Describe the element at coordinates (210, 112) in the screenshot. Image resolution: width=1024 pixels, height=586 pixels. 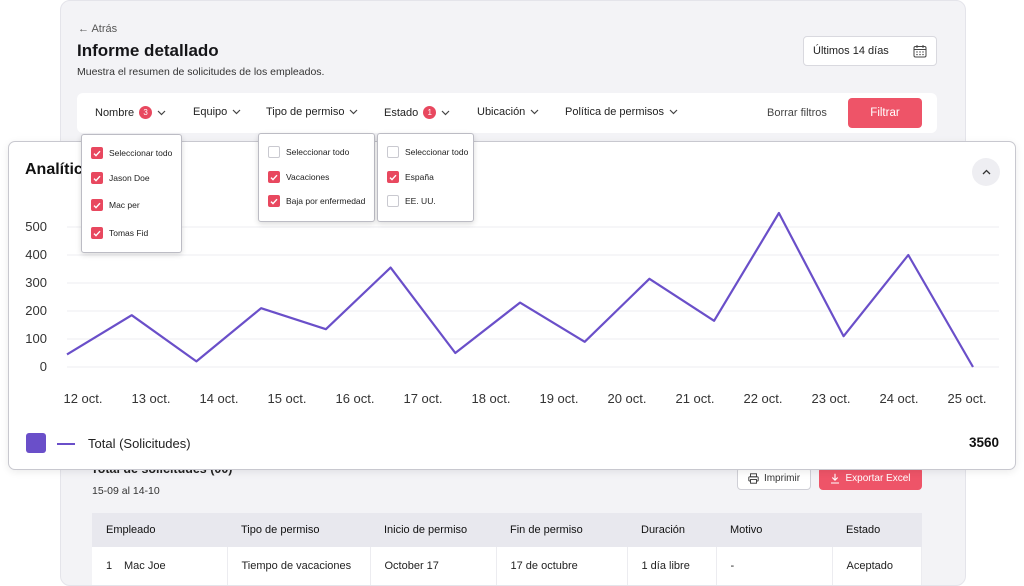
I see `filter-equipo-label: Equipo` at that location.